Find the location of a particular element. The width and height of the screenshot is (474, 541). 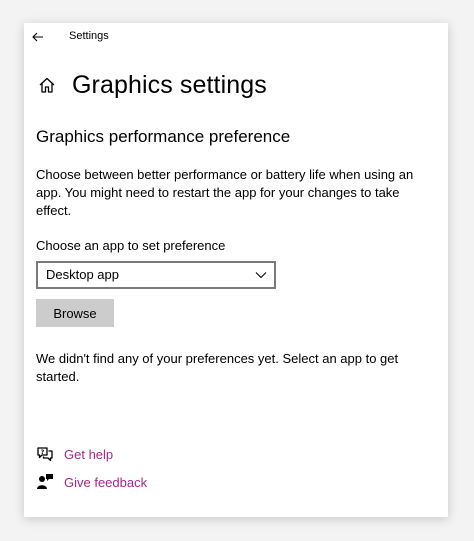

feedback-person-icon is located at coordinates (45, 482).